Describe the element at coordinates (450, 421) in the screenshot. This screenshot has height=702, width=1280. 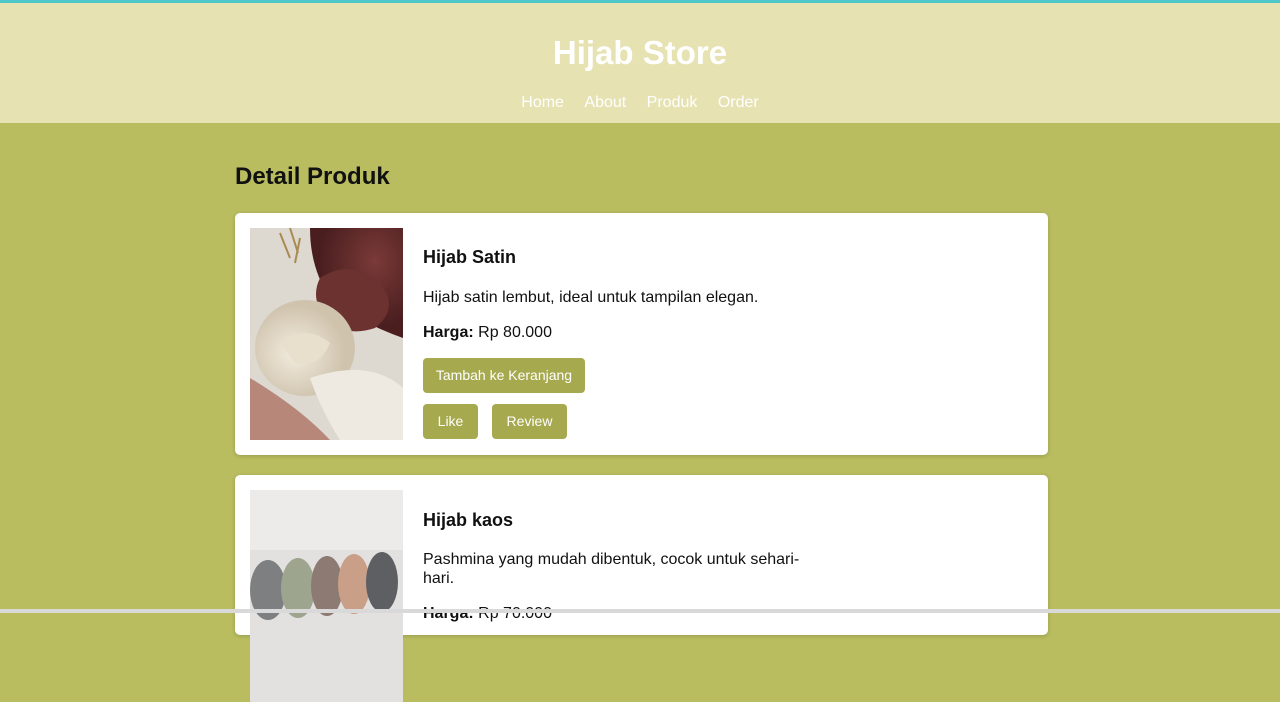
I see `like-button: Like` at that location.